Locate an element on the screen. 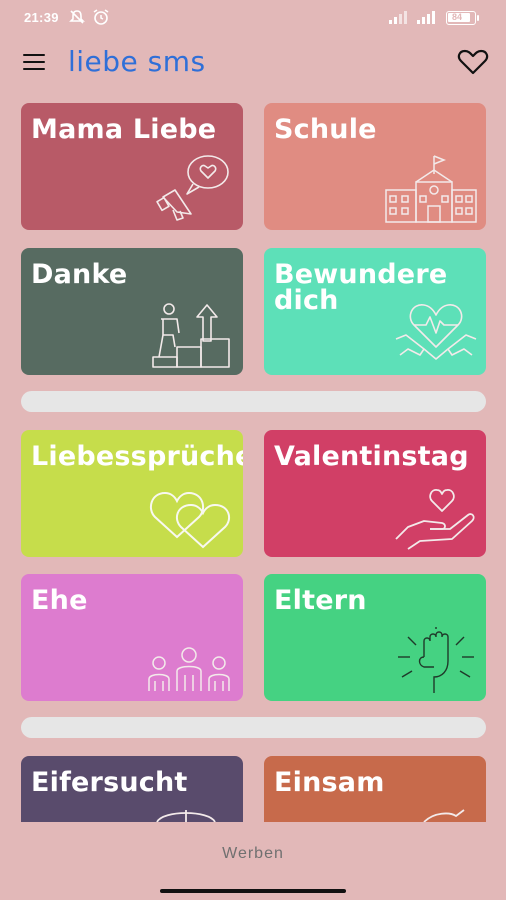  heart-hands-icon is located at coordinates (436, 332).